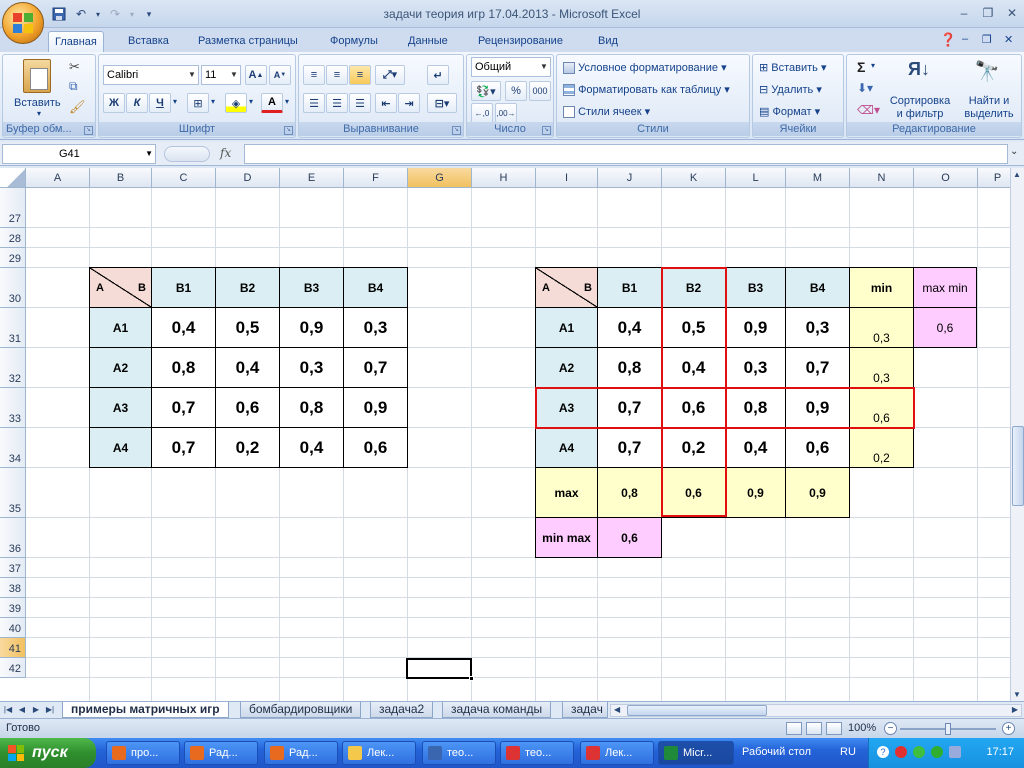  What do you see at coordinates (280, 75) in the screenshot?
I see `shrink-font-button: A ▼` at bounding box center [280, 75].